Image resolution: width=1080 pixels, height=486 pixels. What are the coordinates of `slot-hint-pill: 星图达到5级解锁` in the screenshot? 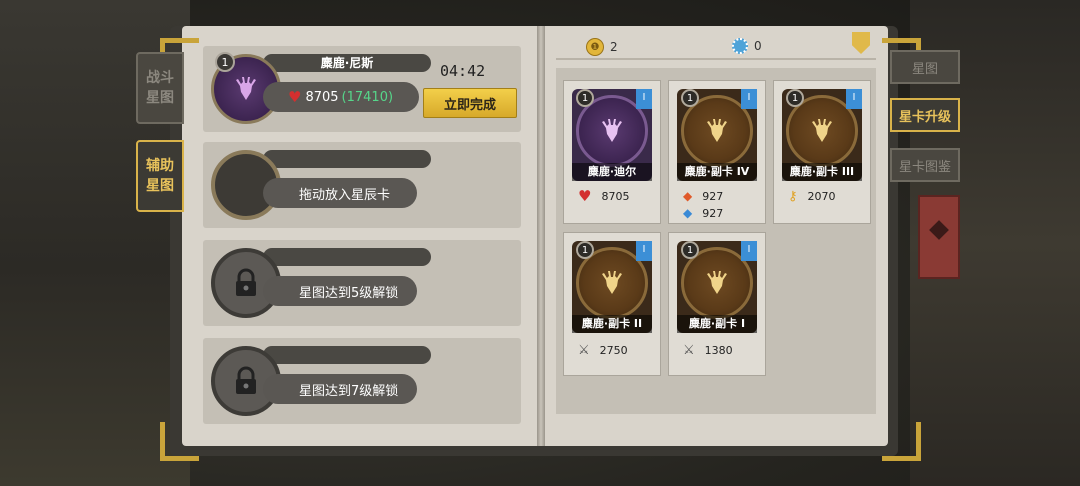 It's located at (340, 291).